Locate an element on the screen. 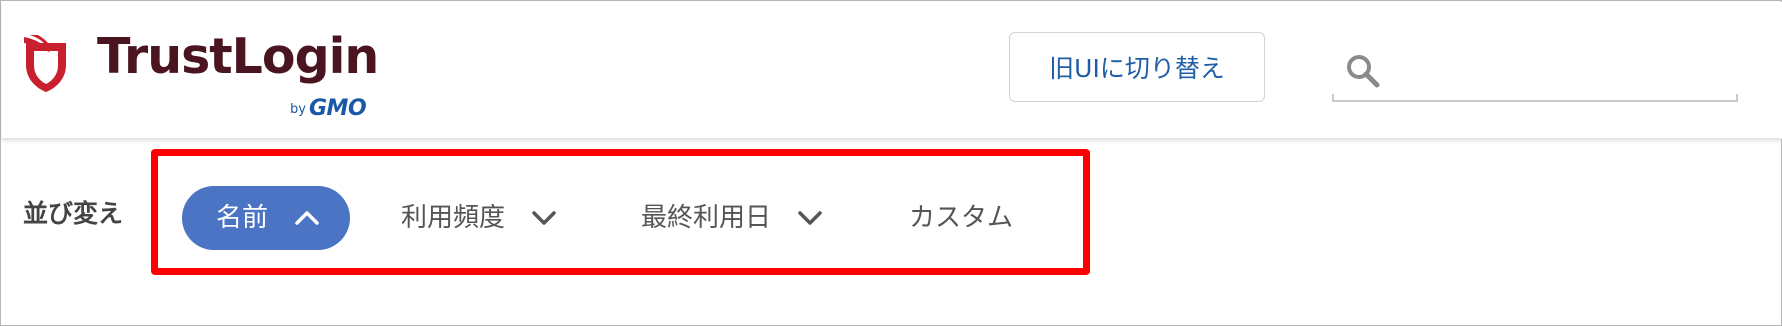  sort-option-label: カスタム is located at coordinates (961, 218).